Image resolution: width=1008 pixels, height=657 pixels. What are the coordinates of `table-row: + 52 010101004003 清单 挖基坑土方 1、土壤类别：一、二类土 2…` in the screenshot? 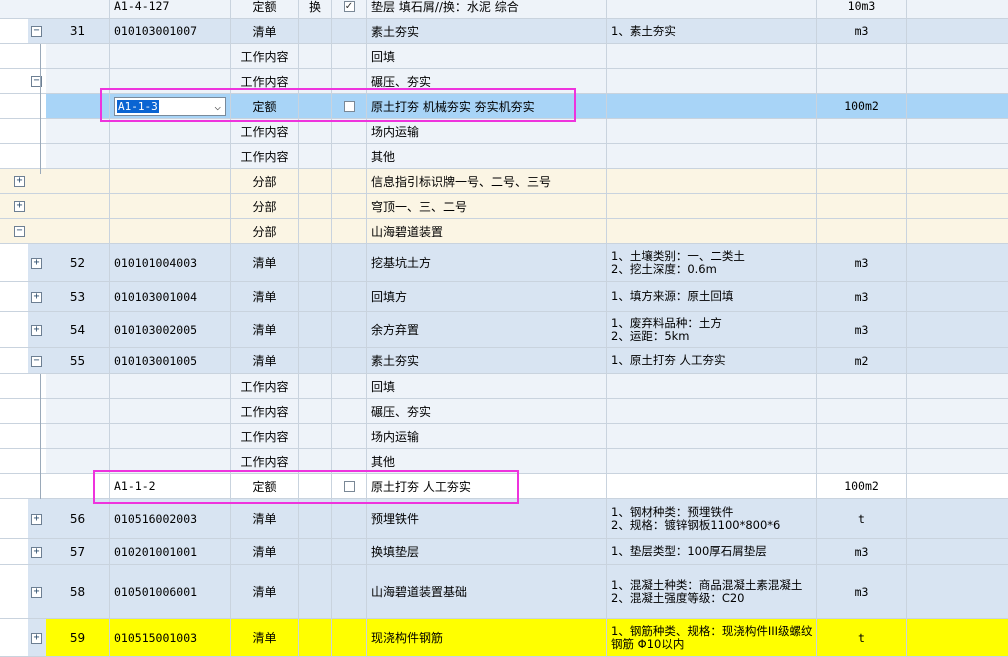 It's located at (504, 263).